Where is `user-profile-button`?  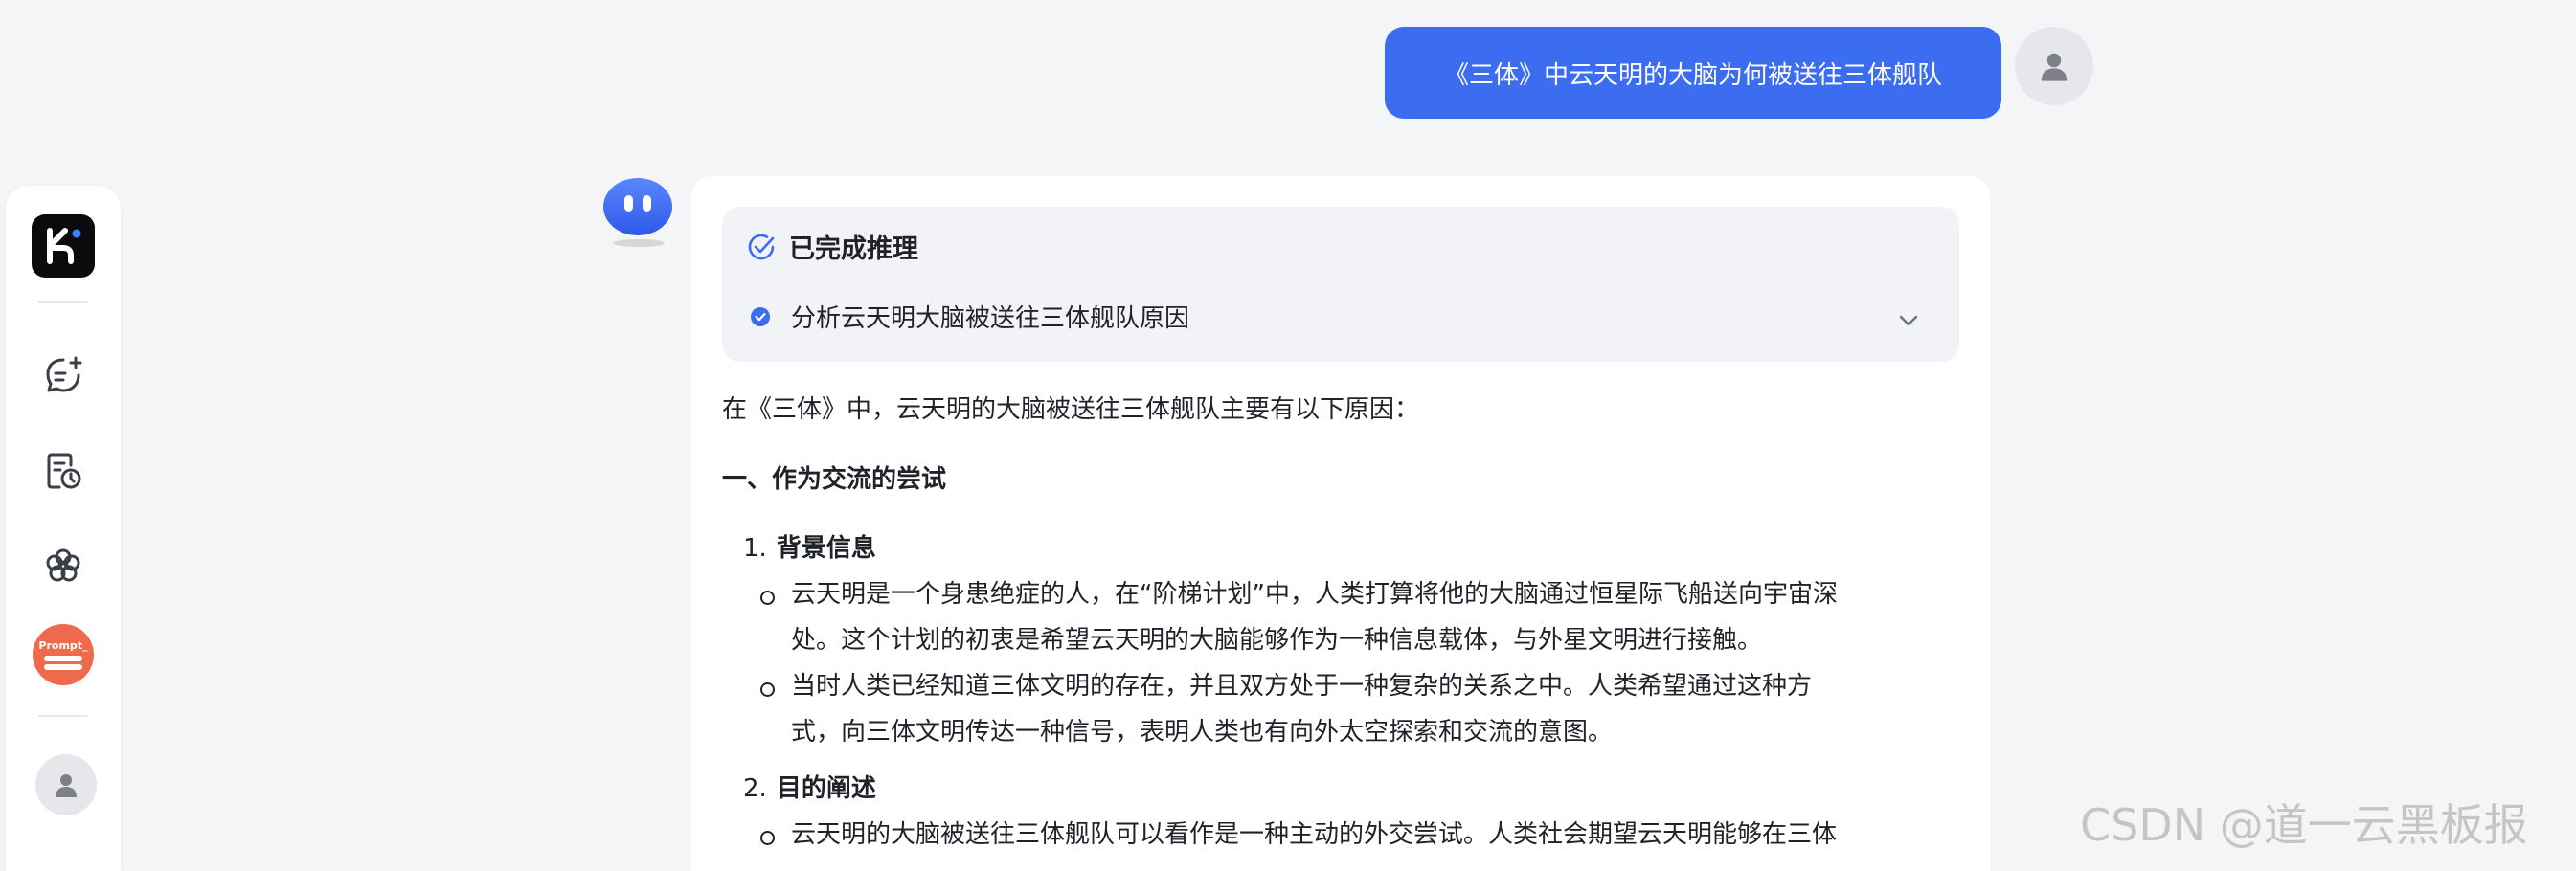
user-profile-button is located at coordinates (66, 784).